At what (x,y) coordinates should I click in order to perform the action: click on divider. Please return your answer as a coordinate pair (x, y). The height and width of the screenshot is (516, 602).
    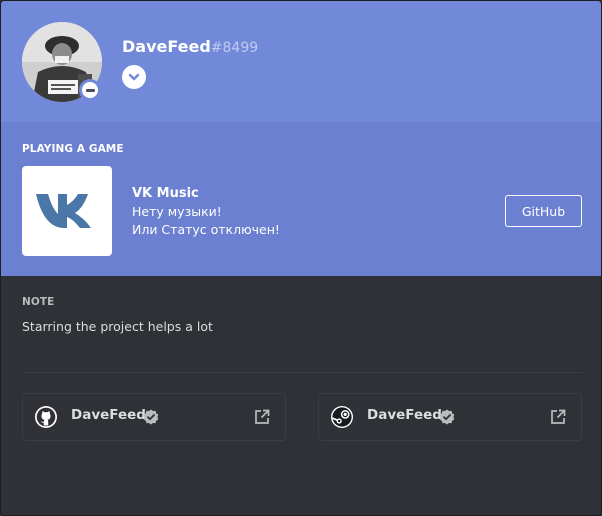
    Looking at the image, I should click on (302, 372).